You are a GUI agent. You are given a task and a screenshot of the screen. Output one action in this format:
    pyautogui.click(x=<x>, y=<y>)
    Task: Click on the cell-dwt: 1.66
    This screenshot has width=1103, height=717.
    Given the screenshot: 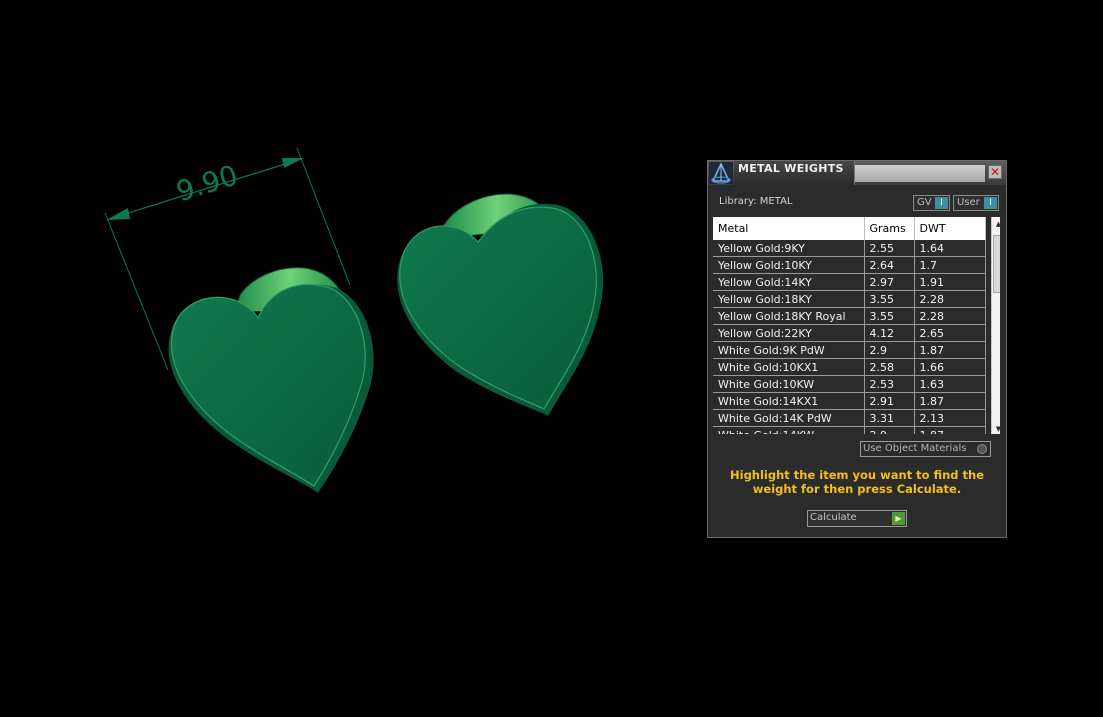 What is the action you would take?
    pyautogui.click(x=950, y=367)
    